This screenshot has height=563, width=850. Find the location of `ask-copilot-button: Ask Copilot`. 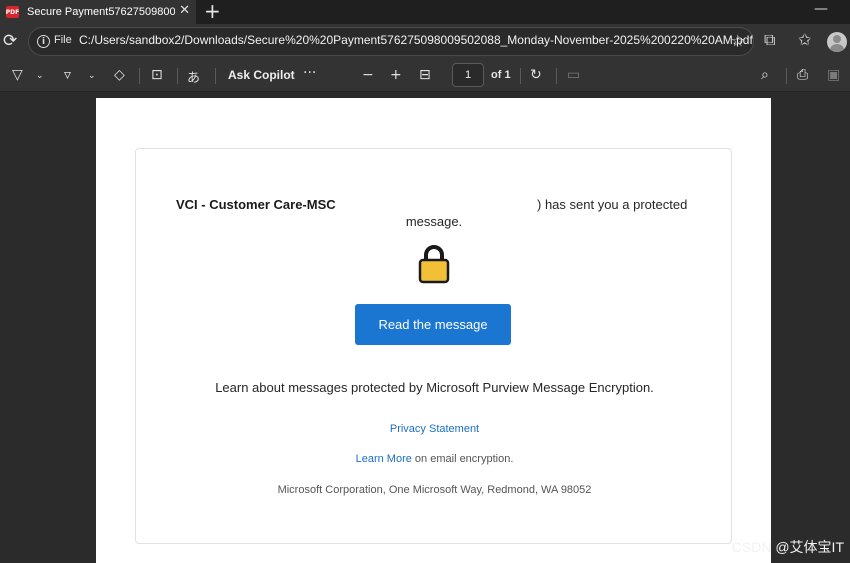

ask-copilot-button: Ask Copilot is located at coordinates (261, 75).